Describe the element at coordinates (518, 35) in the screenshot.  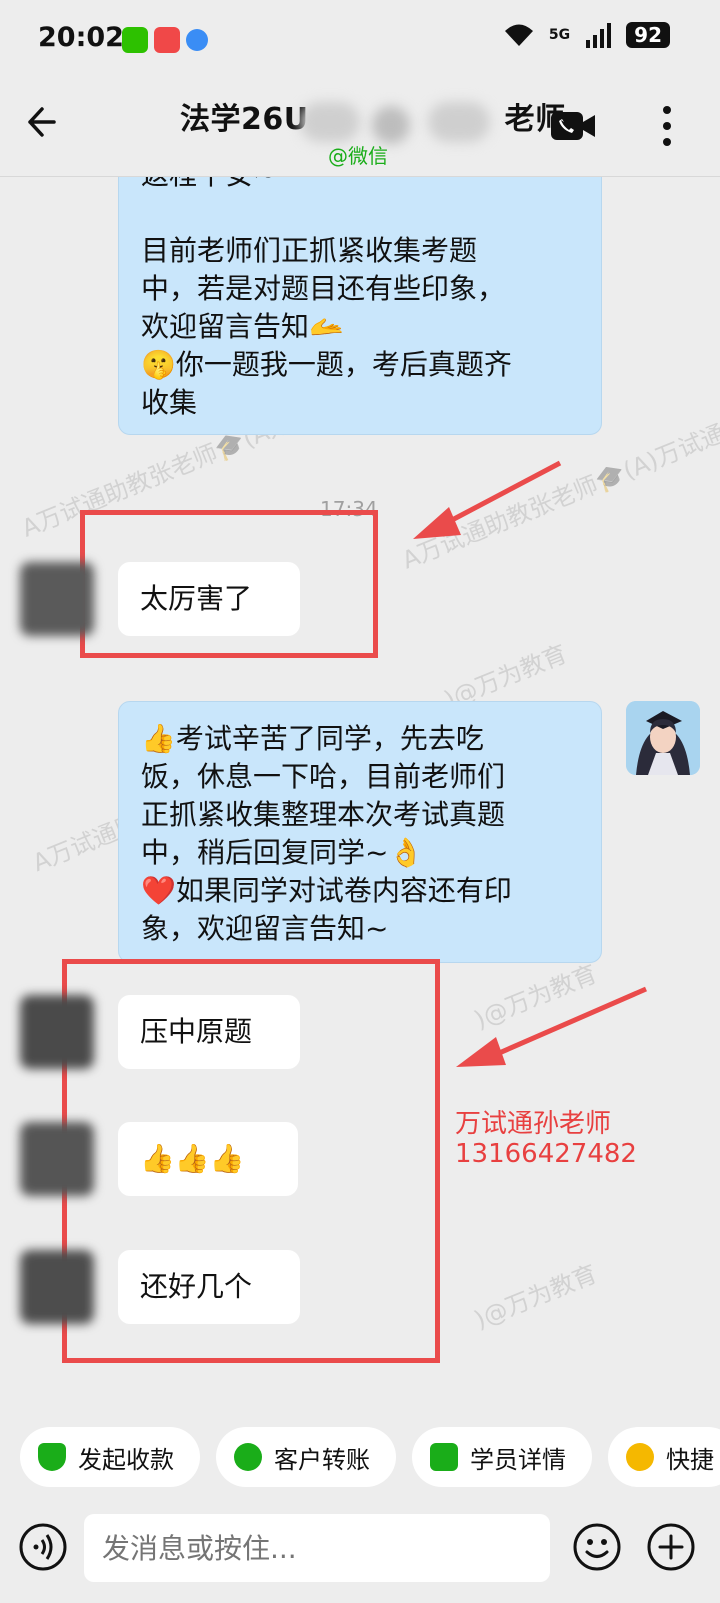
I see `wifi-icon` at that location.